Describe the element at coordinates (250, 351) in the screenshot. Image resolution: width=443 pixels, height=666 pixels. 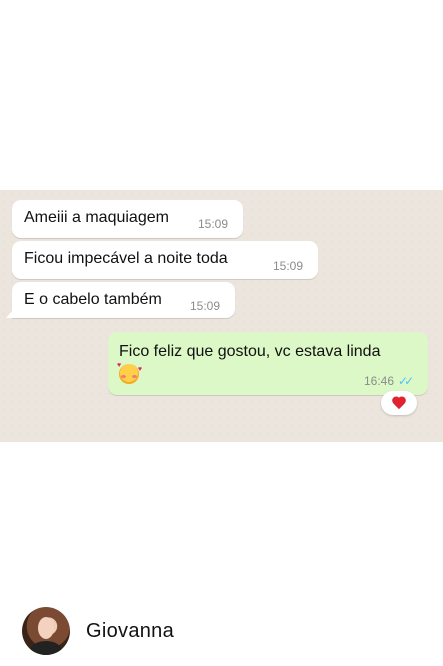
I see `message-text: Fico feliz que gostou, vc estava linda` at that location.